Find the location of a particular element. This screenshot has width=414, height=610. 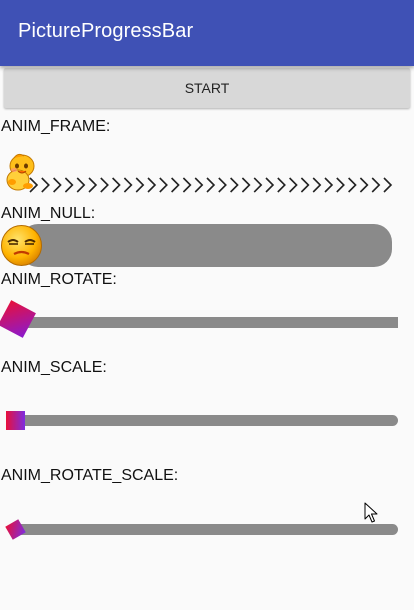

null-progress-track is located at coordinates (206, 245).